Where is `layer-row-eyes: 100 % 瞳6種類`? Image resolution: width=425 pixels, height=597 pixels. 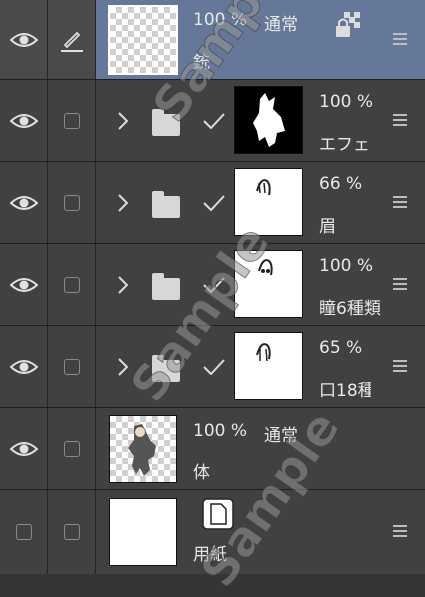 layer-row-eyes: 100 % 瞳6種類 is located at coordinates (212, 285).